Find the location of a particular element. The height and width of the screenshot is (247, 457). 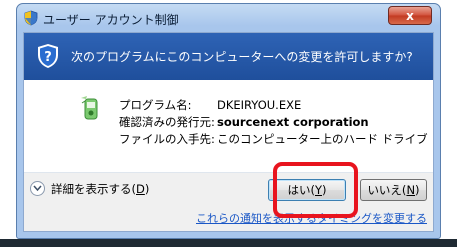

show-details-close: ) is located at coordinates (147, 189).